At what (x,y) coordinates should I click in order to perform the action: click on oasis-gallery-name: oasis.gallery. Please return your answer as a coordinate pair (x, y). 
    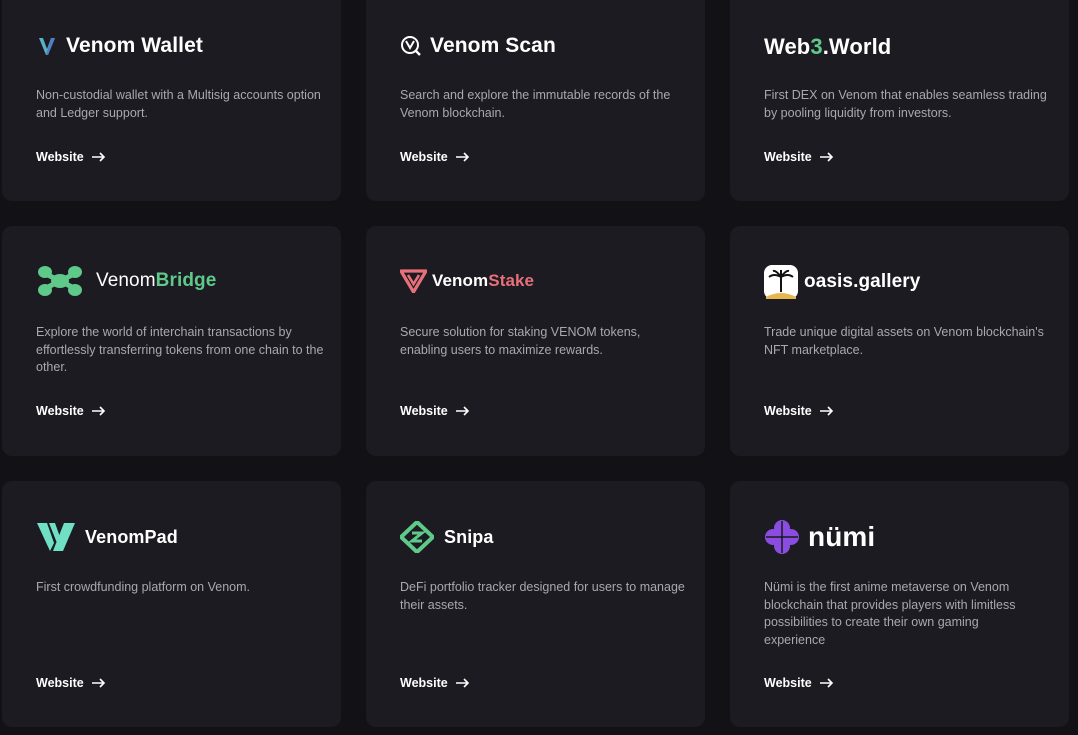
    Looking at the image, I should click on (862, 281).